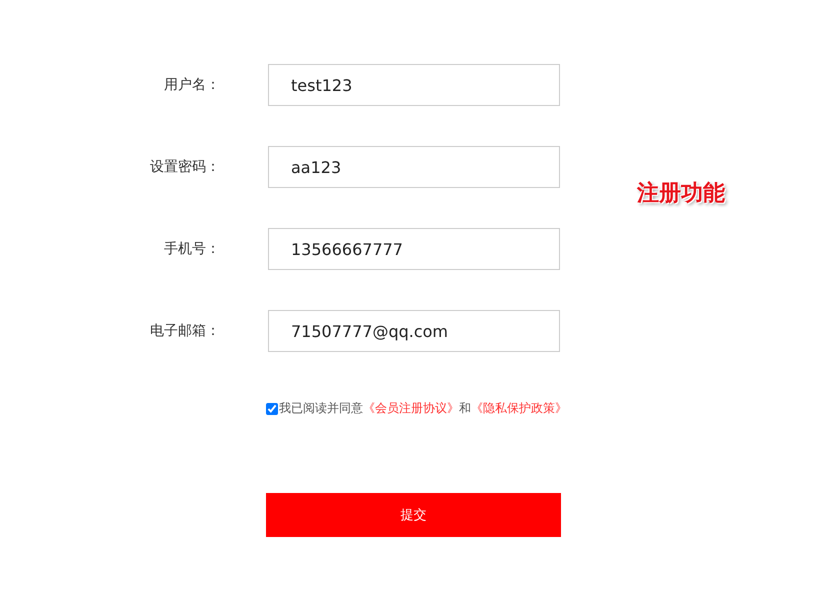 This screenshot has height=597, width=823. What do you see at coordinates (413, 515) in the screenshot?
I see `submit-button: 提交` at bounding box center [413, 515].